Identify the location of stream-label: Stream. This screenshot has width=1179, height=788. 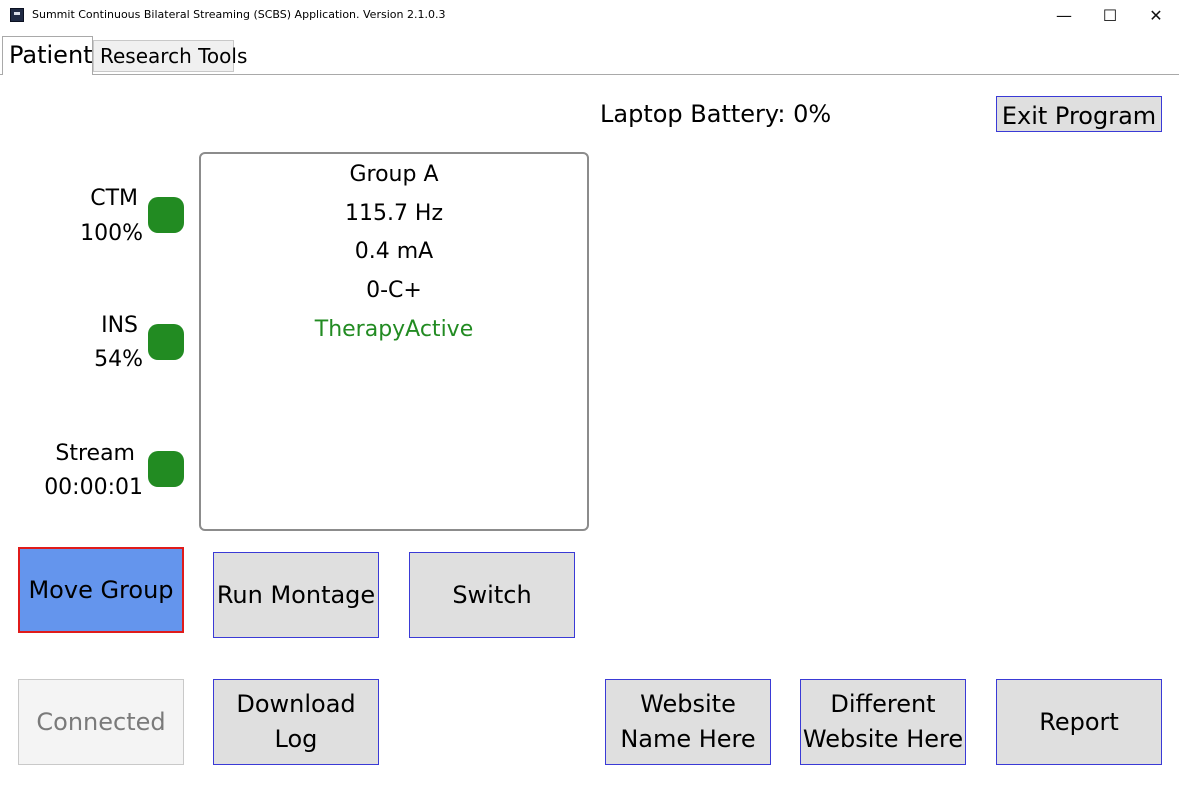
(95, 453).